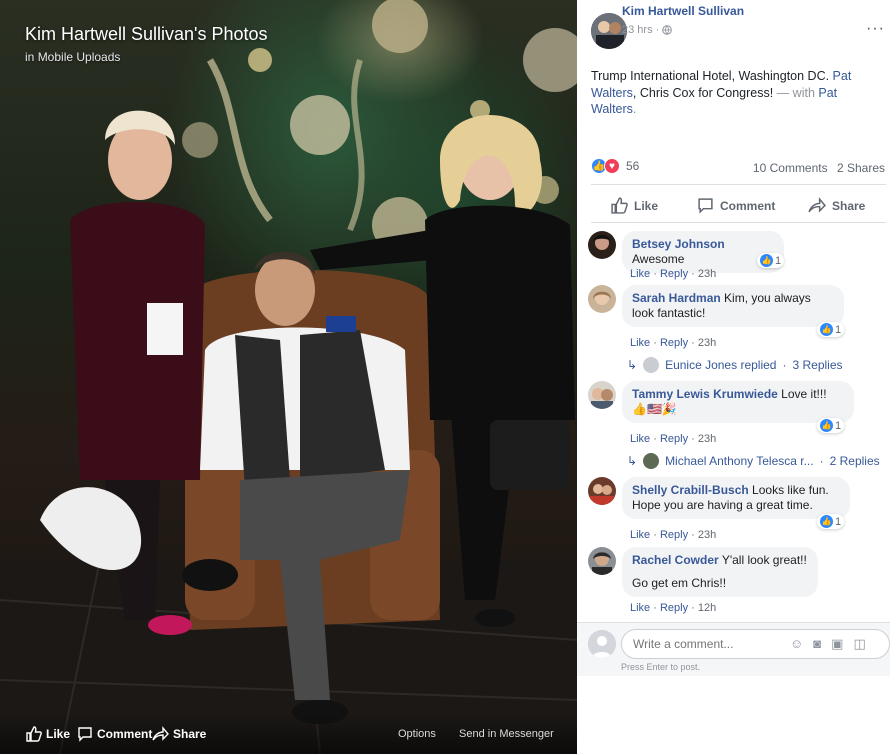 This screenshot has height=754, width=890. What do you see at coordinates (678, 244) in the screenshot?
I see `commenter-name: Betsey Johnson` at bounding box center [678, 244].